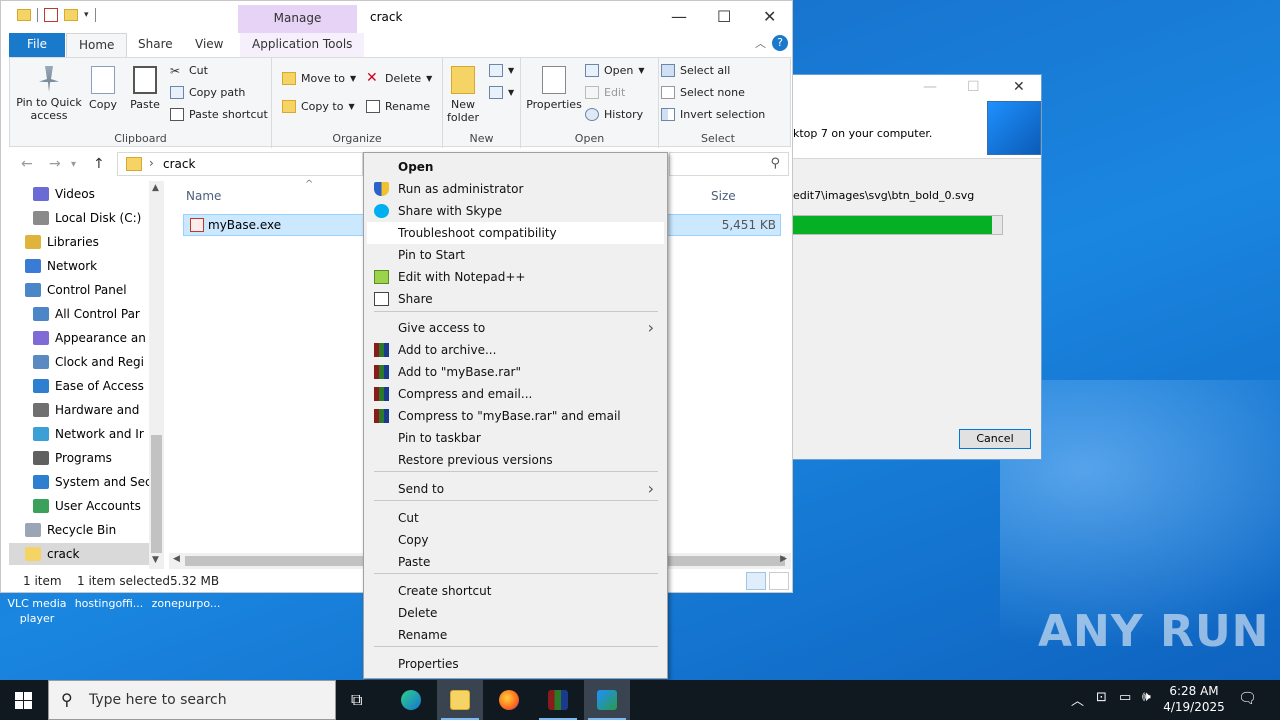  Describe the element at coordinates (769, 16) in the screenshot. I see `close-icon: ✕` at that location.